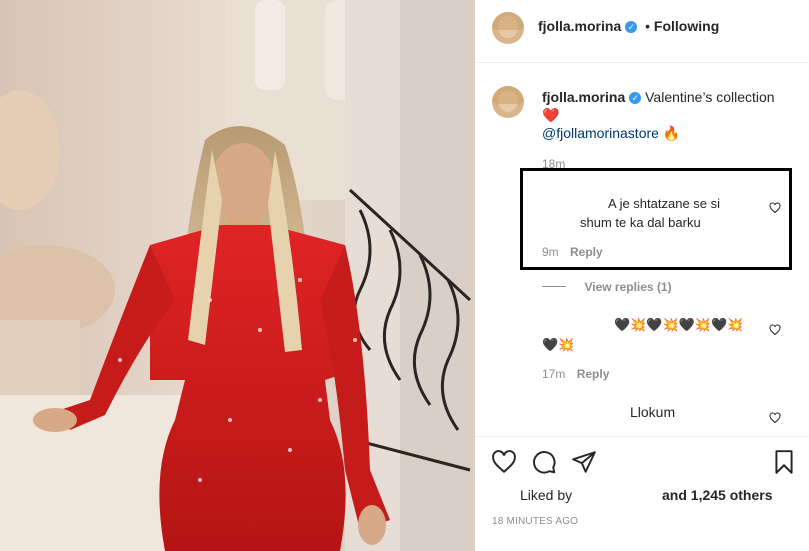  What do you see at coordinates (583, 97) in the screenshot?
I see `caption-username: fjolla.morina` at bounding box center [583, 97].